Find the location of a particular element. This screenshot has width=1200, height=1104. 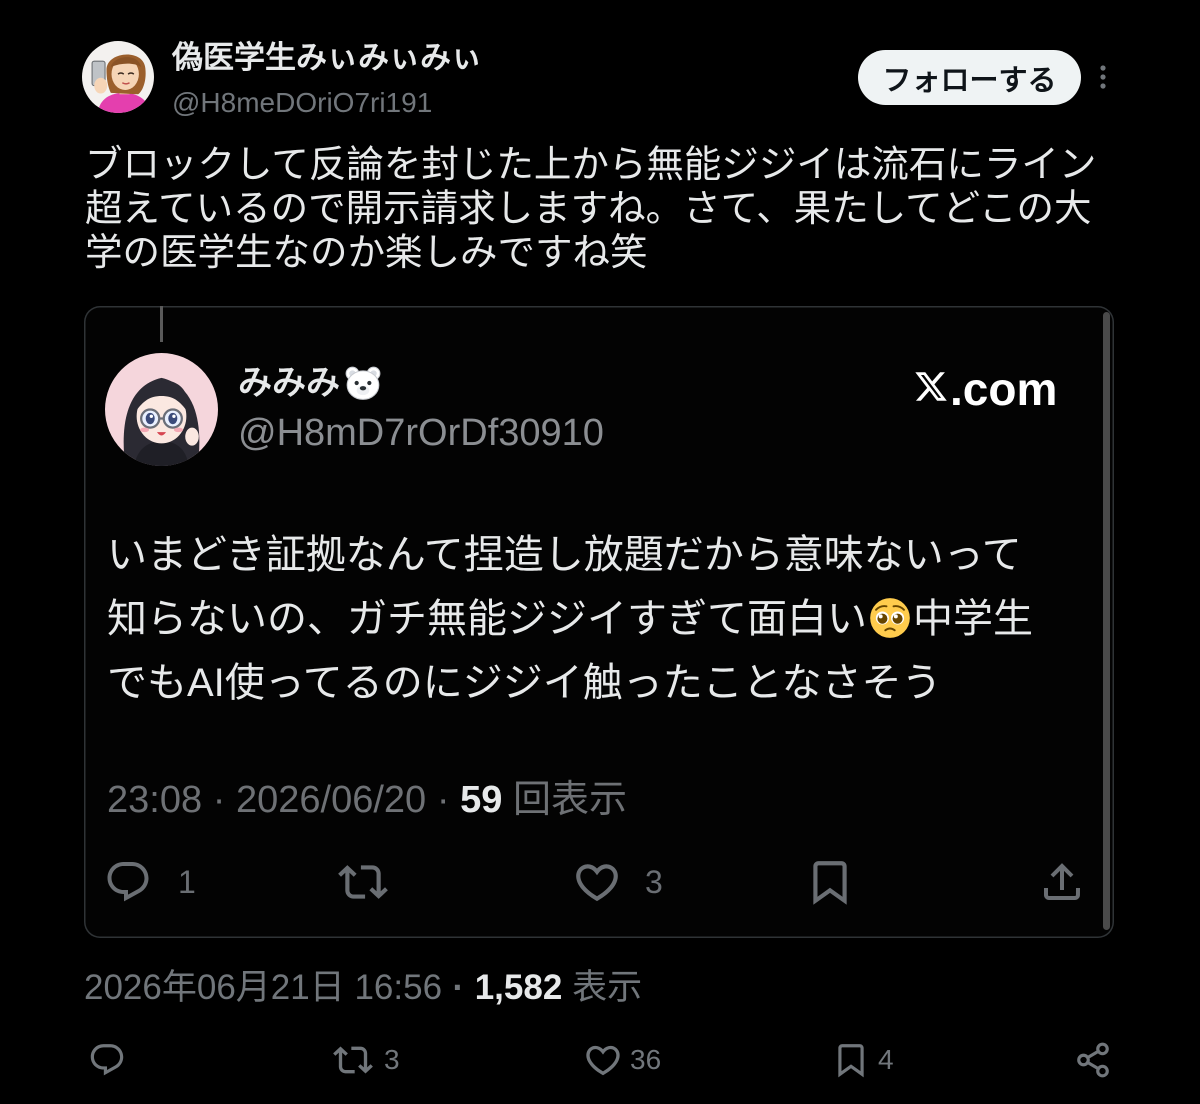

views-label: 表示 is located at coordinates (607, 987).